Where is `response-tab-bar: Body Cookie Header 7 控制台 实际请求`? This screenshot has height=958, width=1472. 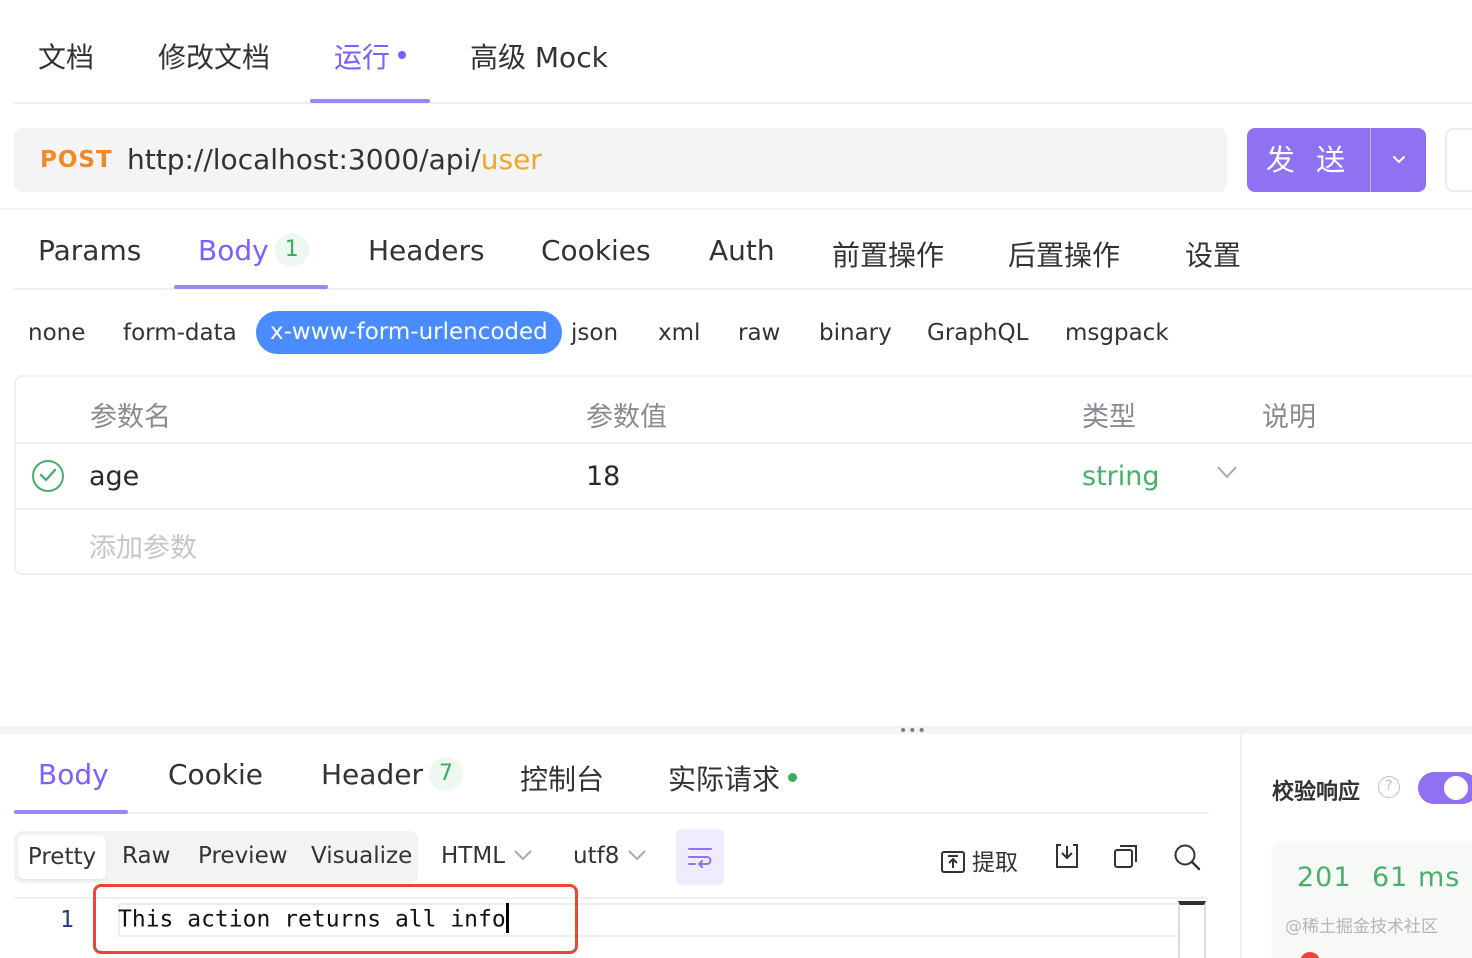
response-tab-bar: Body Cookie Header 7 控制台 实际请求 is located at coordinates (611, 774).